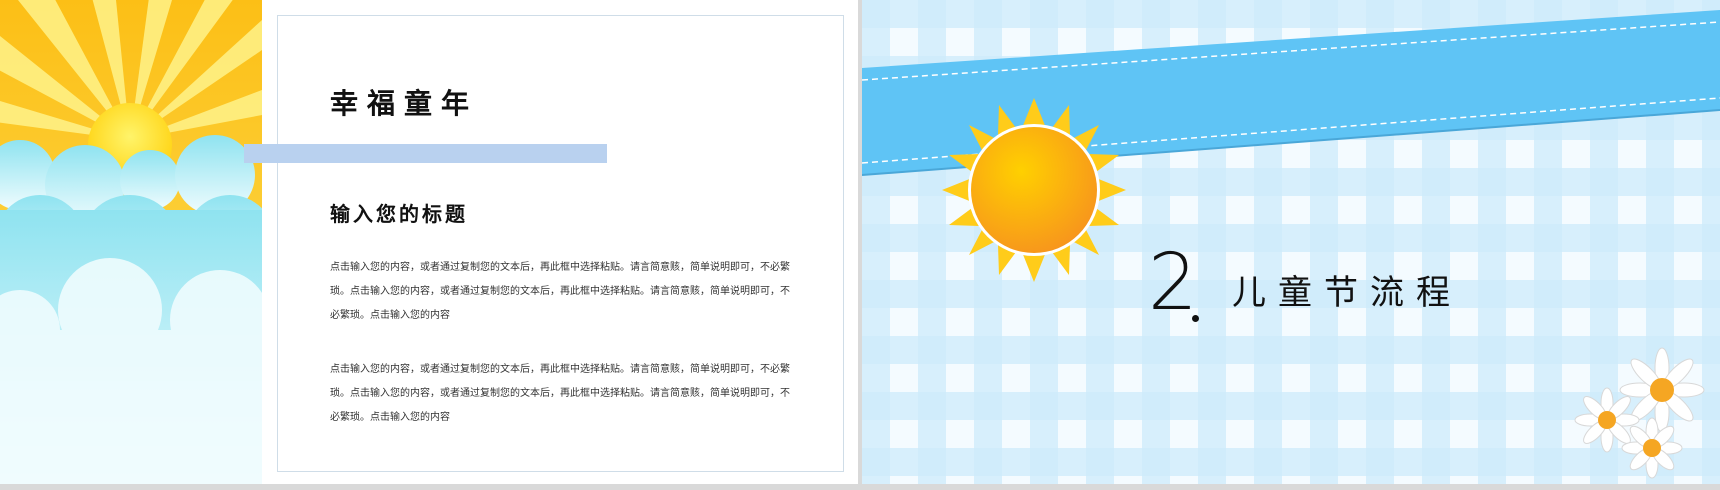  What do you see at coordinates (1195, 318) in the screenshot?
I see `section-number-dot` at bounding box center [1195, 318].